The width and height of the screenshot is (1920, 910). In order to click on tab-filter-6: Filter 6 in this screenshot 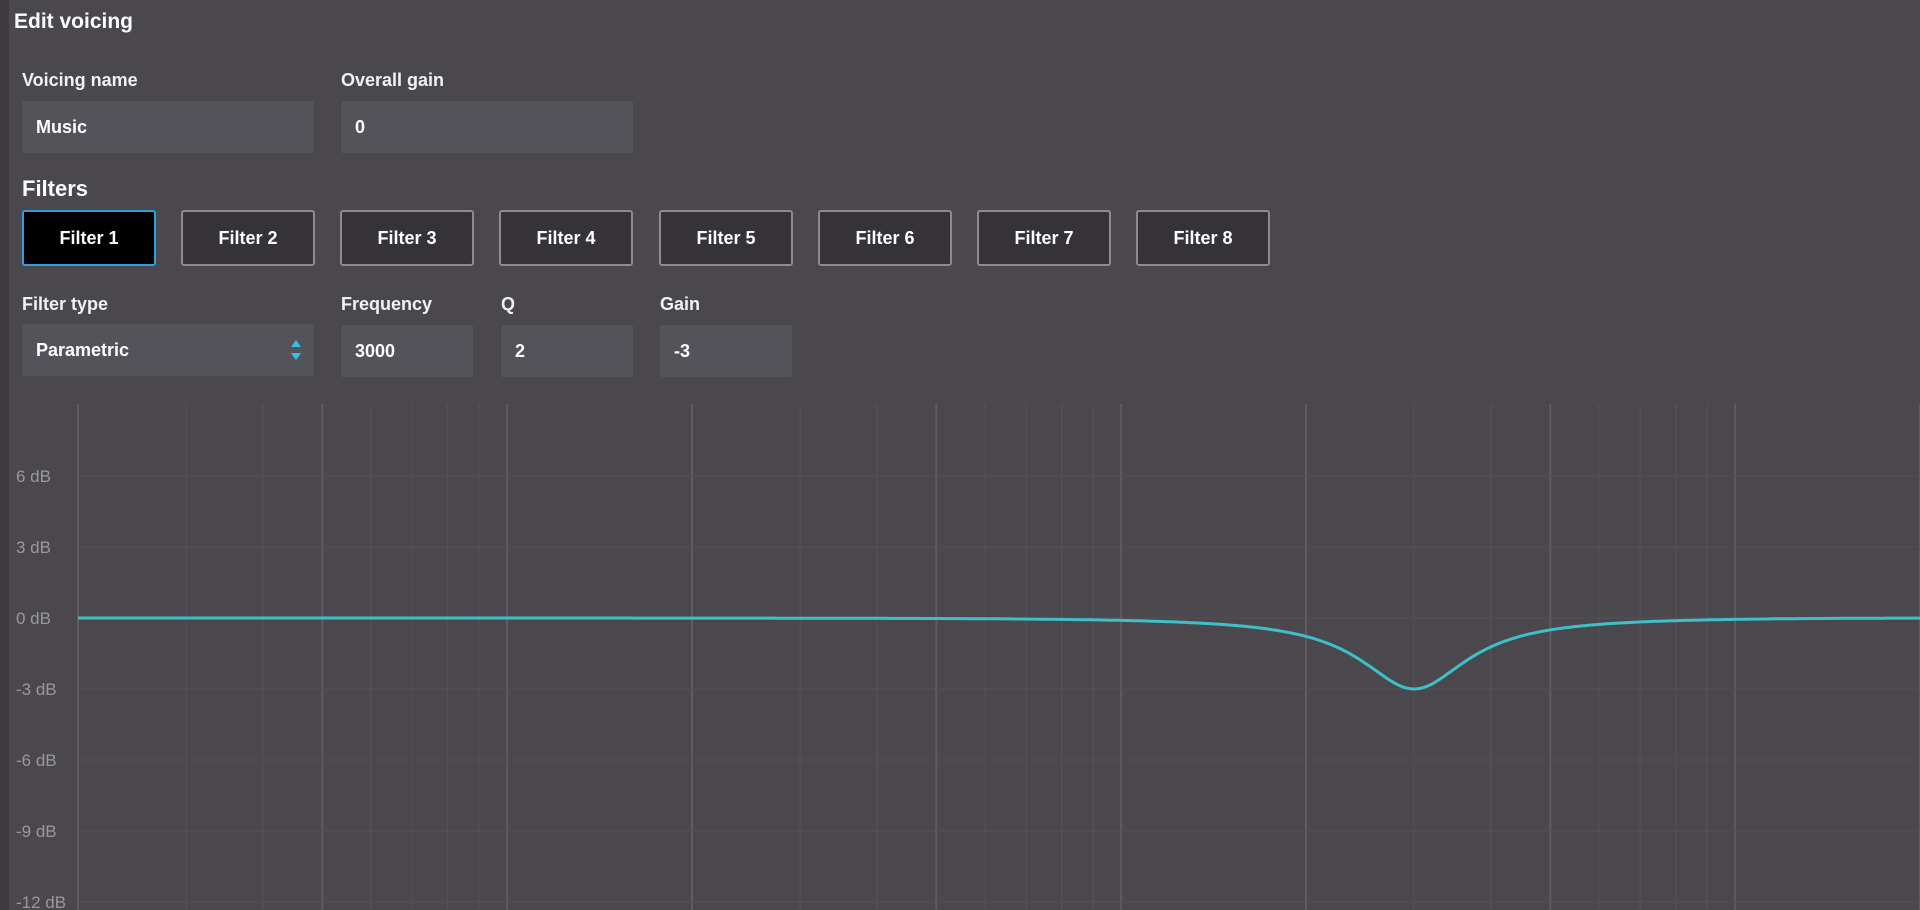, I will do `click(885, 238)`.